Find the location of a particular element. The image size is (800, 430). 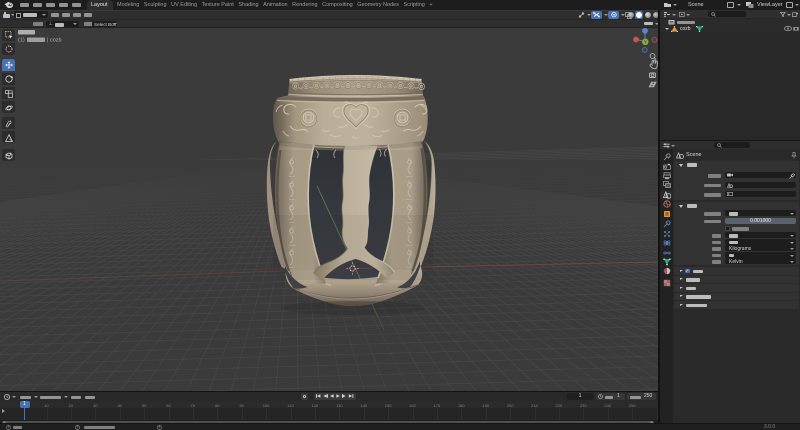

svg-text: (1) is located at coordinates (21, 41).